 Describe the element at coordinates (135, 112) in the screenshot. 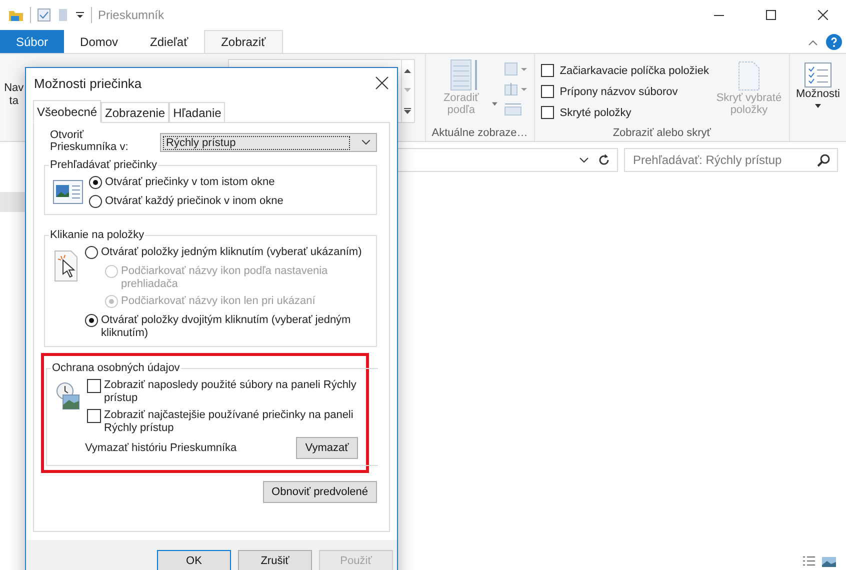

I see `dialog-tab: Zobrazenie` at that location.